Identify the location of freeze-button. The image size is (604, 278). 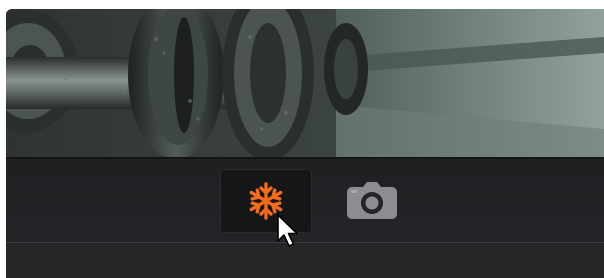
(266, 201).